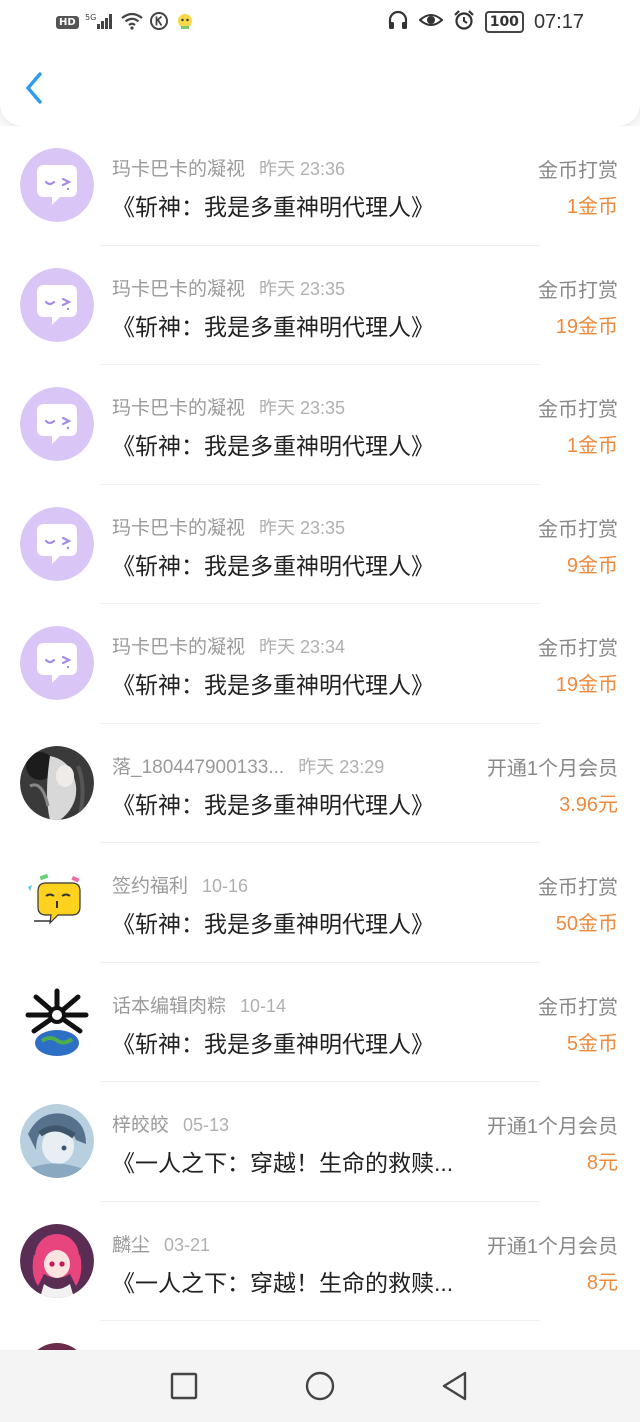  Describe the element at coordinates (170, 1123) in the screenshot. I see `user-name: 梓皎皎 05-13` at that location.